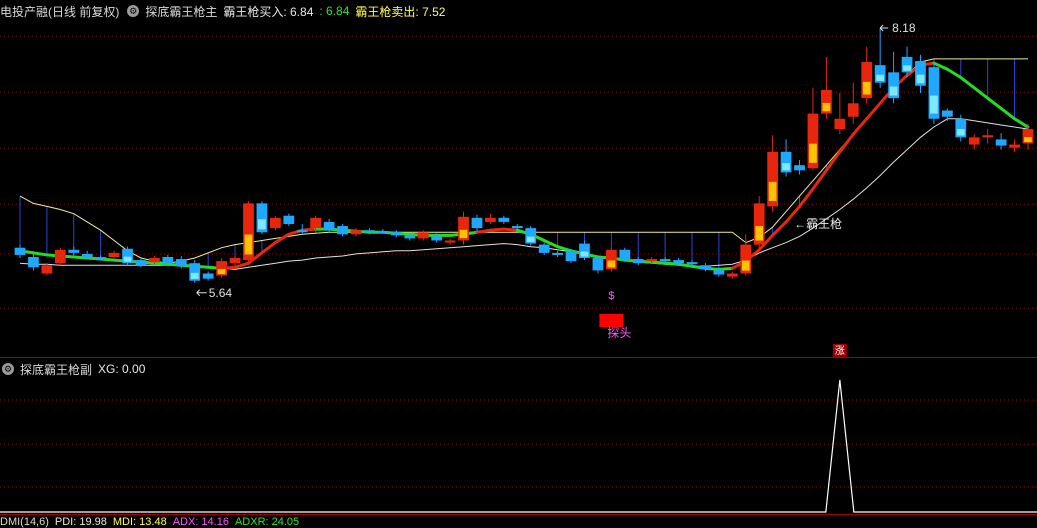 This screenshot has height=528, width=1037. I want to click on low-marker: 5.64, so click(221, 293).